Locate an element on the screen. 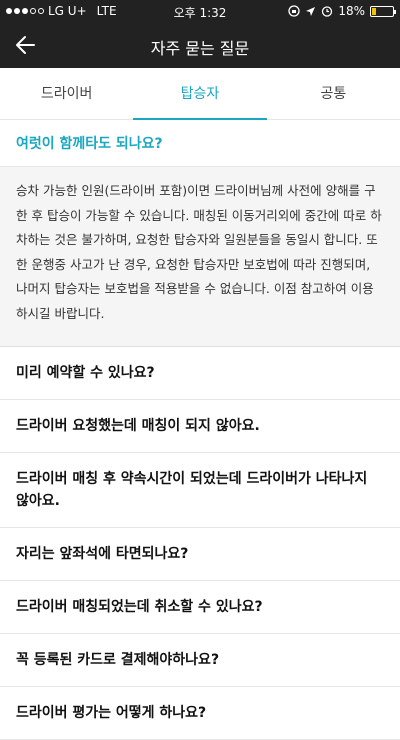 This screenshot has width=400, height=740. battery-percent: 18% is located at coordinates (351, 11).